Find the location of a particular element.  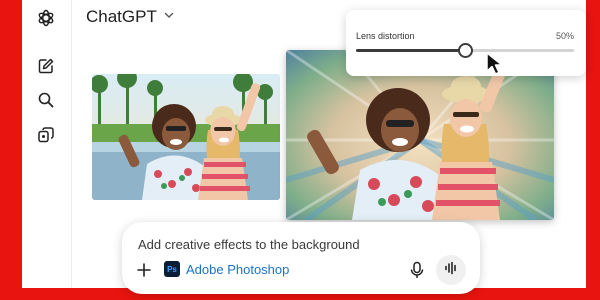

new-chat-icon is located at coordinates (46, 66).